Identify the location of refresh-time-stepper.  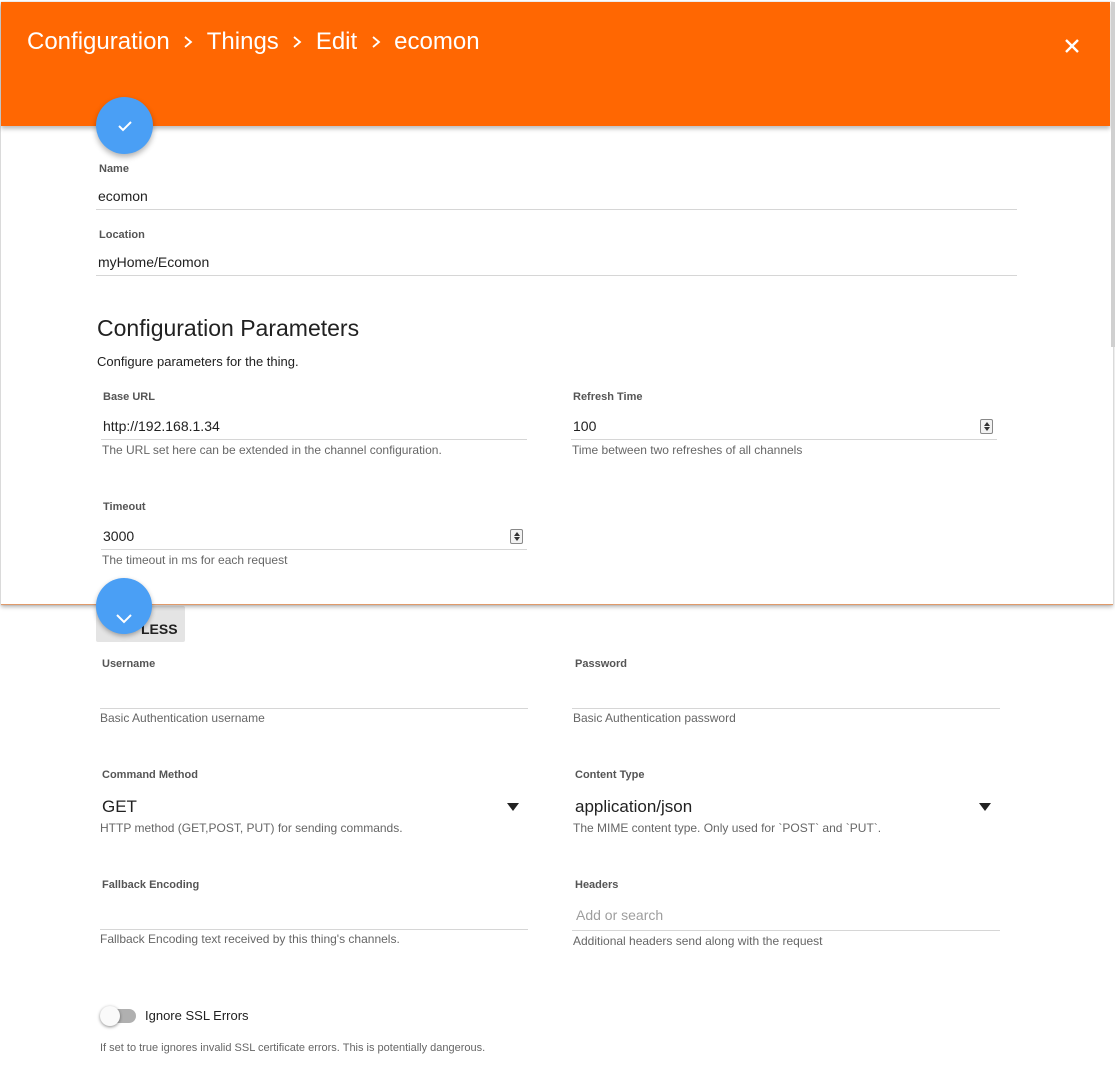
(986, 426).